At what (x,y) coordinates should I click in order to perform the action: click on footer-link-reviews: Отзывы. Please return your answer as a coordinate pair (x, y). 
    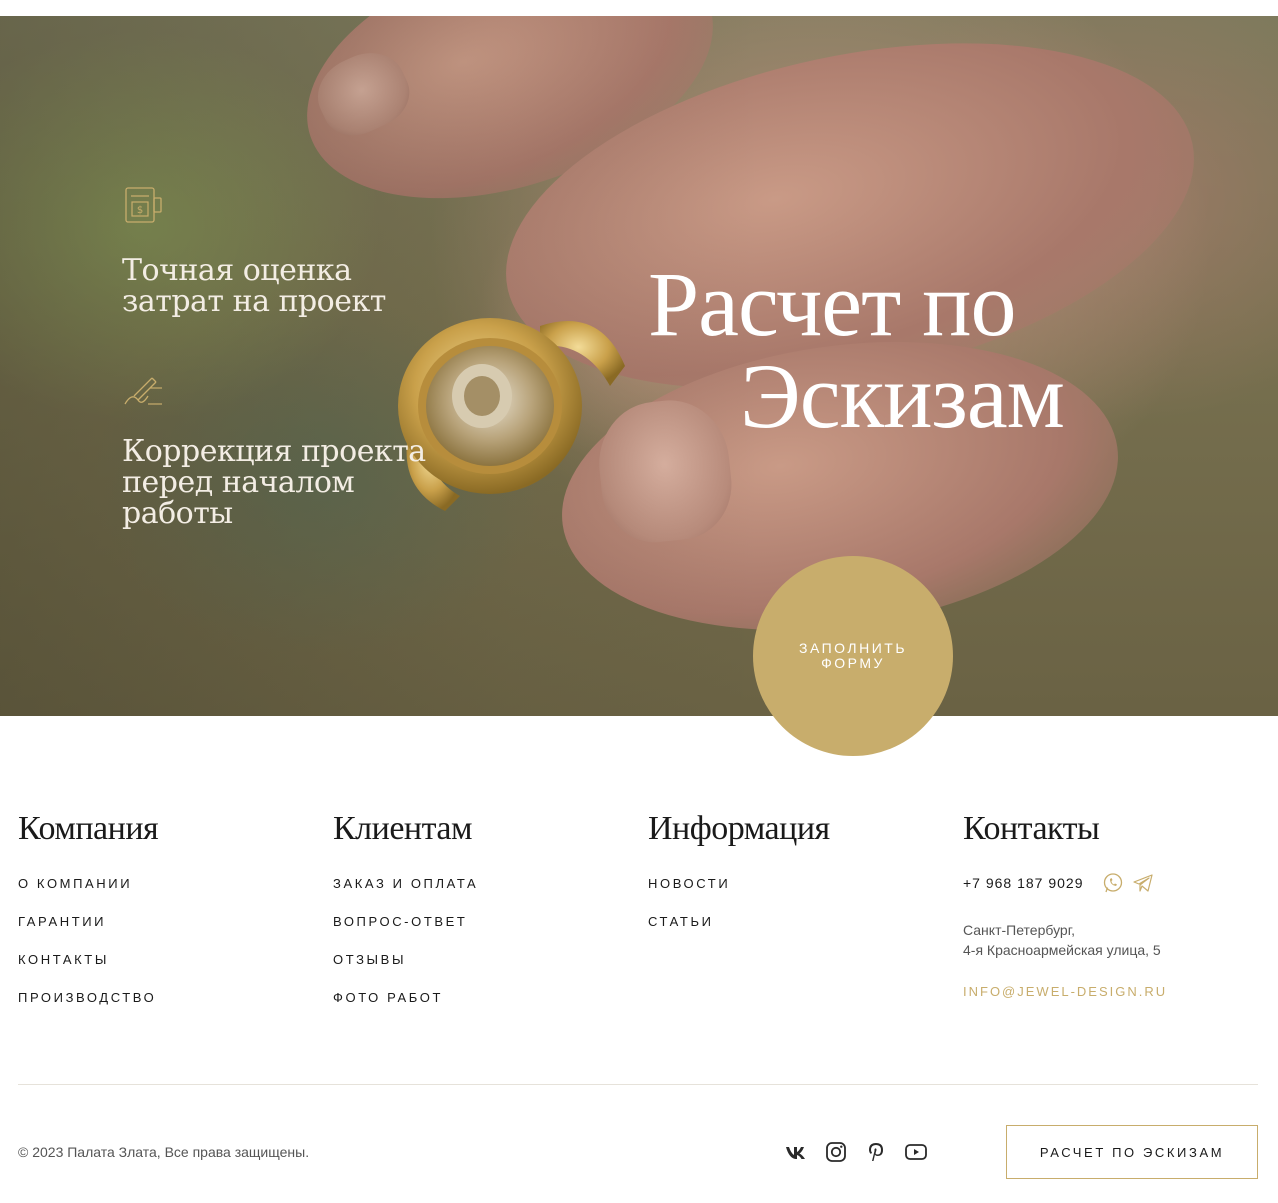
    Looking at the image, I should click on (369, 959).